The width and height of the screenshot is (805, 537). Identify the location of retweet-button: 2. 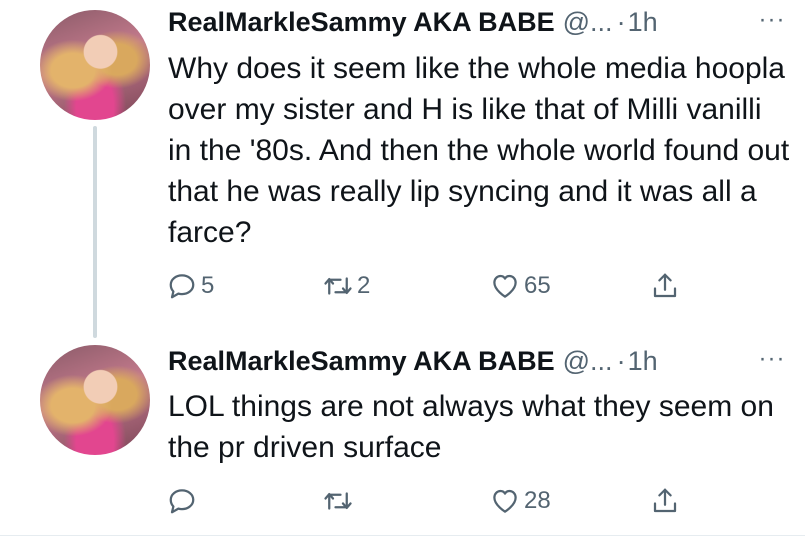
(346, 286).